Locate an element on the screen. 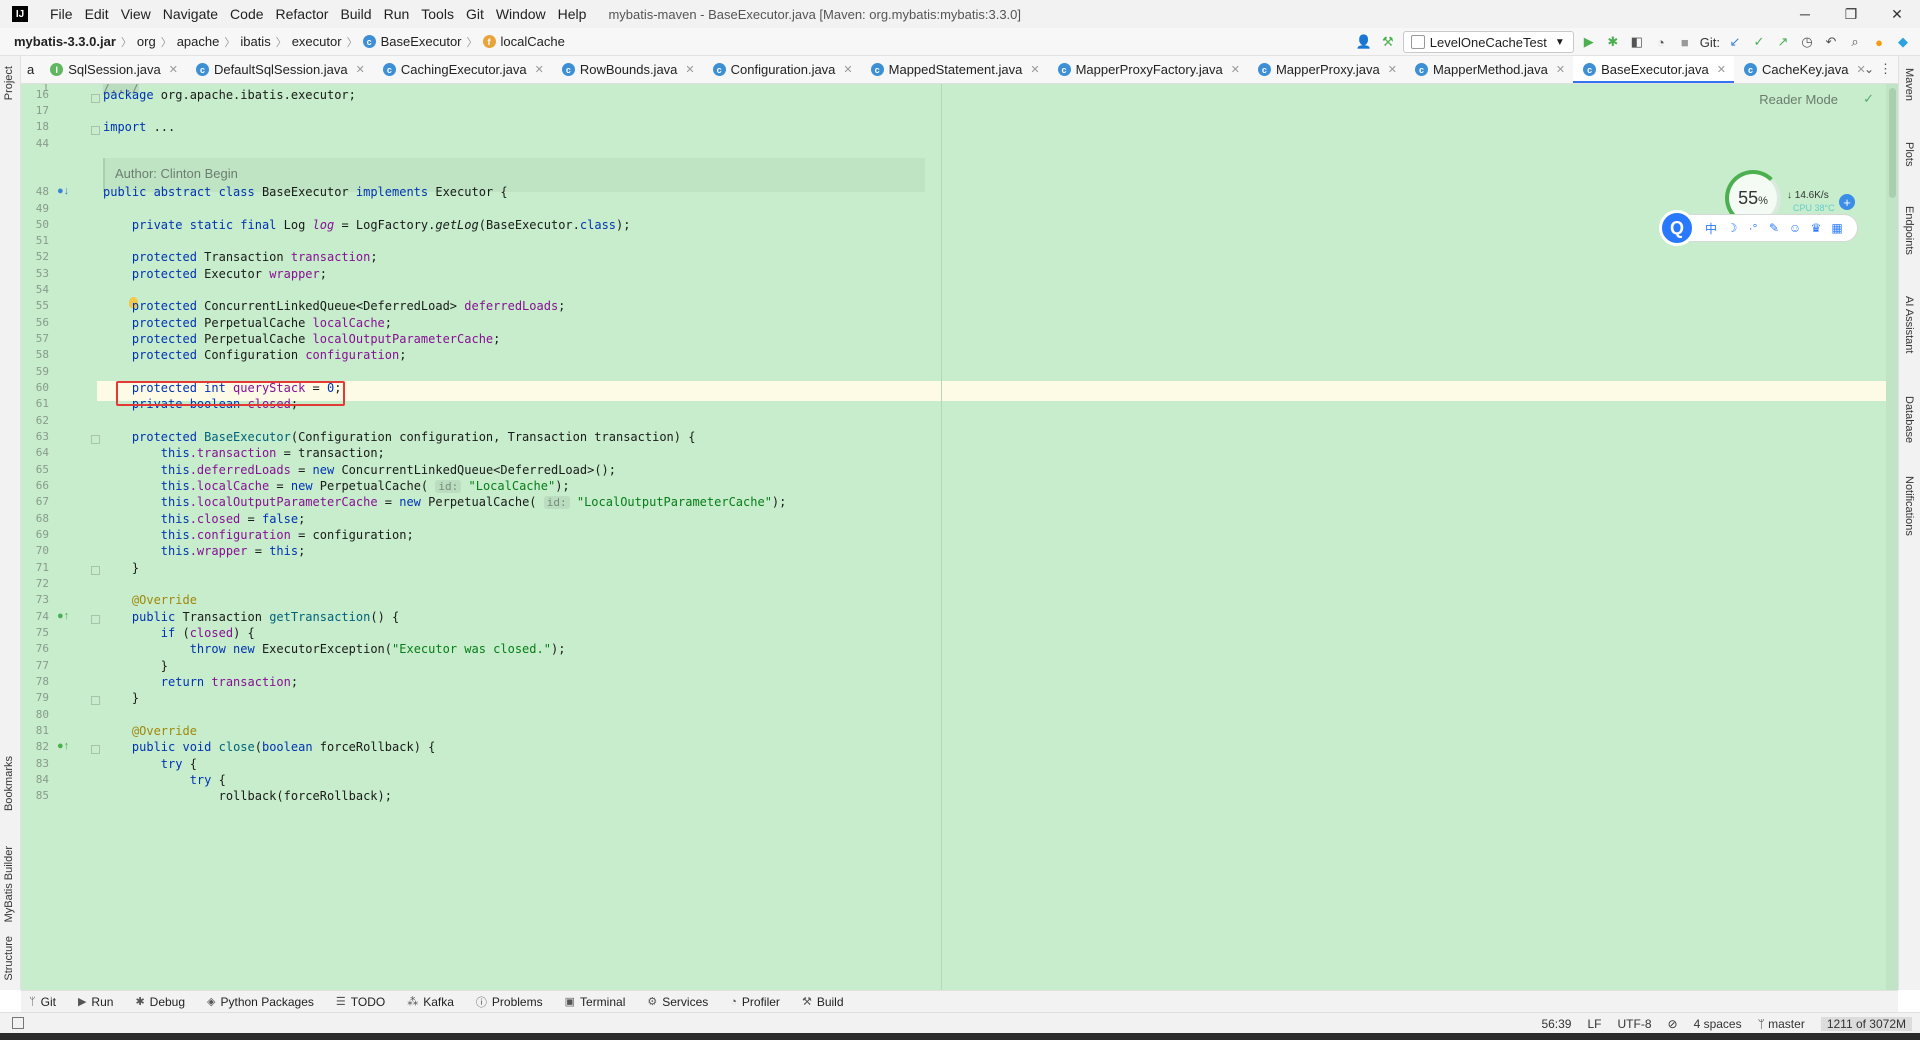 This screenshot has width=1920, height=1040. chinese-input-icon: 中 is located at coordinates (1711, 228).